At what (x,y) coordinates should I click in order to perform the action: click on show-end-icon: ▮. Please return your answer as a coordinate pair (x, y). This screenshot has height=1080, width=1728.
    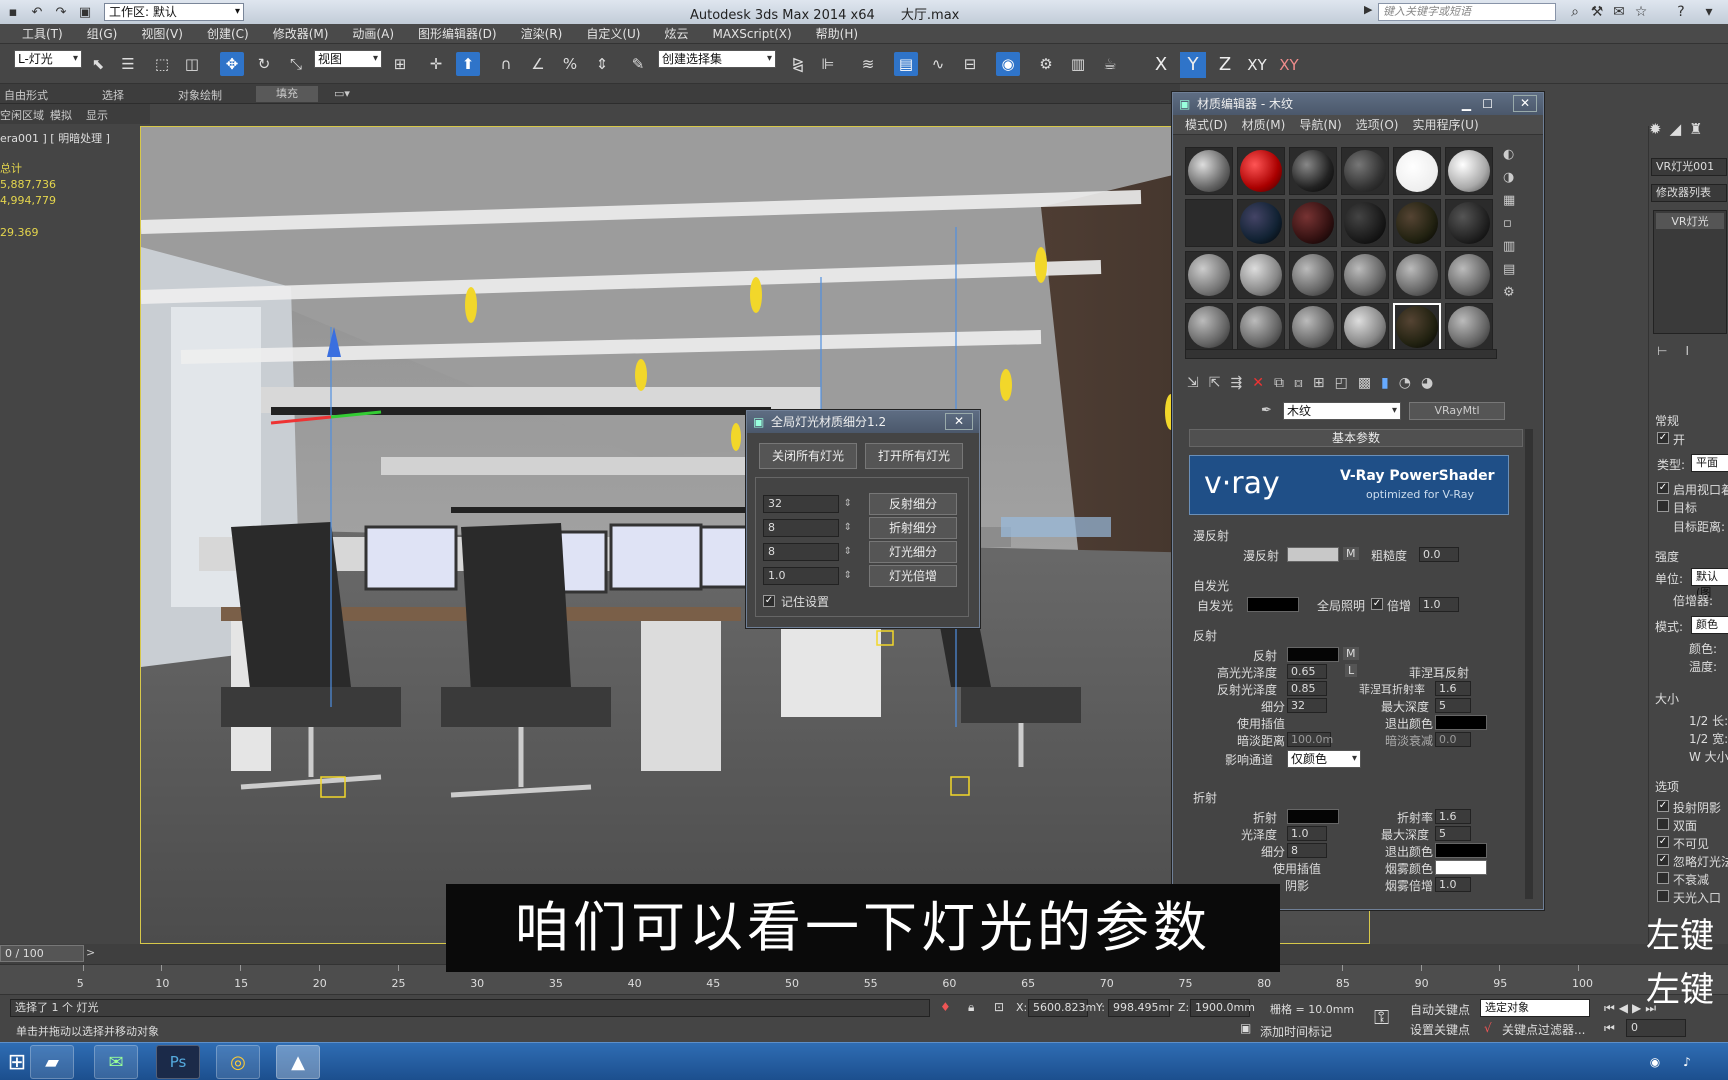
    Looking at the image, I should click on (1390, 383).